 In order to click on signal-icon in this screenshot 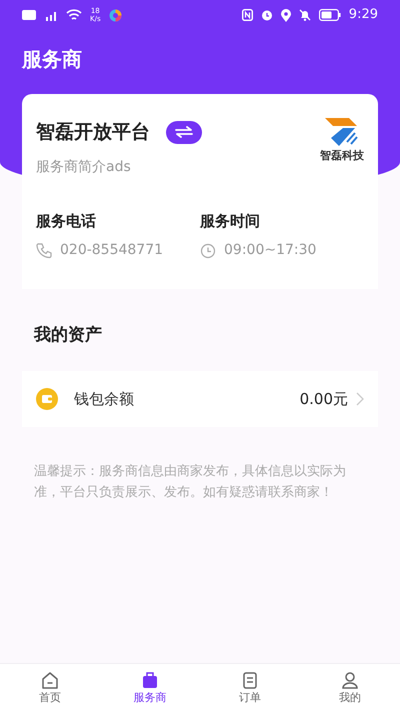, I will do `click(51, 15)`.